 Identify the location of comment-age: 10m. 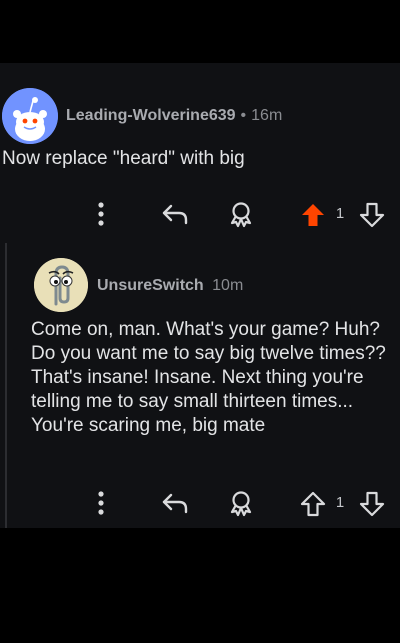
(228, 285).